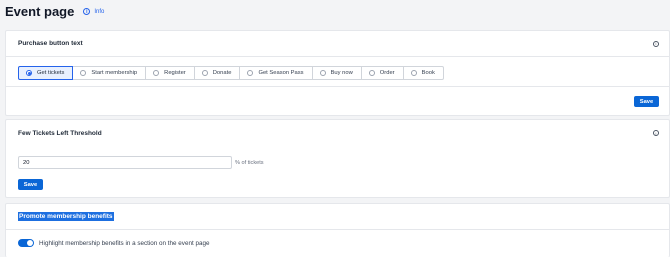 Image resolution: width=670 pixels, height=257 pixels. I want to click on option-donate: Donate, so click(217, 73).